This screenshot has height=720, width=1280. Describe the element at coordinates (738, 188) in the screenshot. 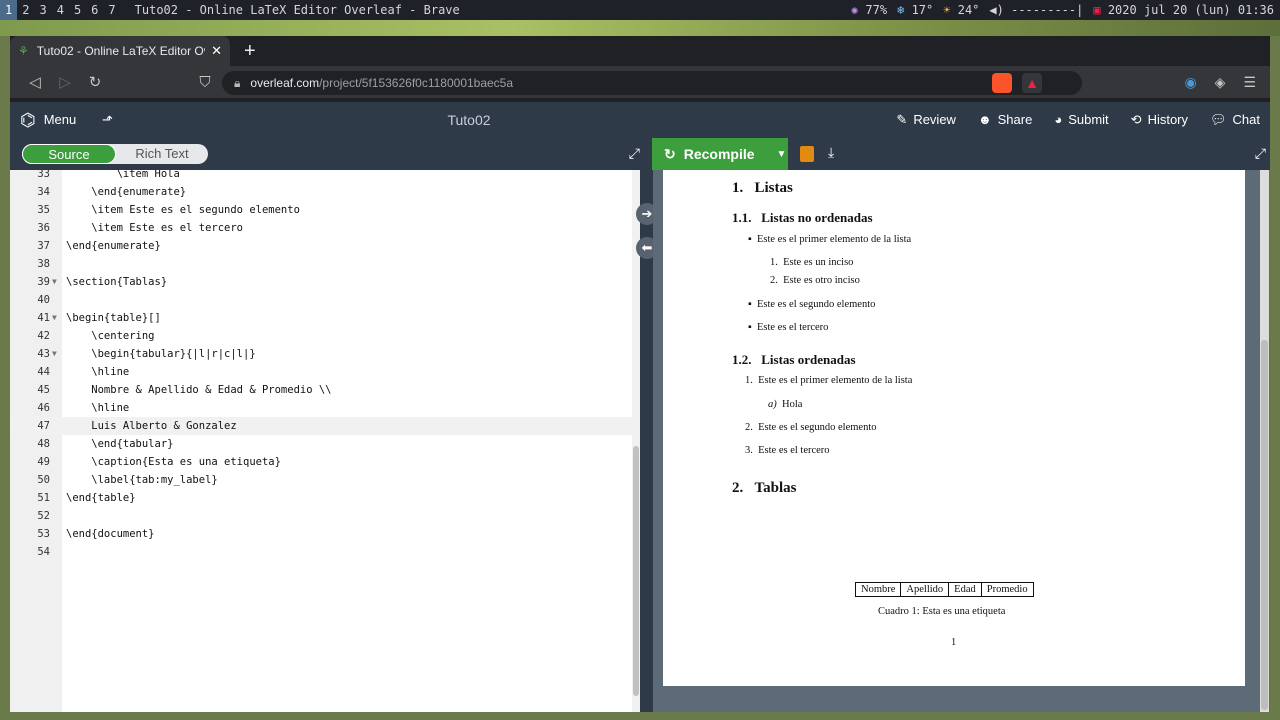

I see `section-number: 1.` at that location.